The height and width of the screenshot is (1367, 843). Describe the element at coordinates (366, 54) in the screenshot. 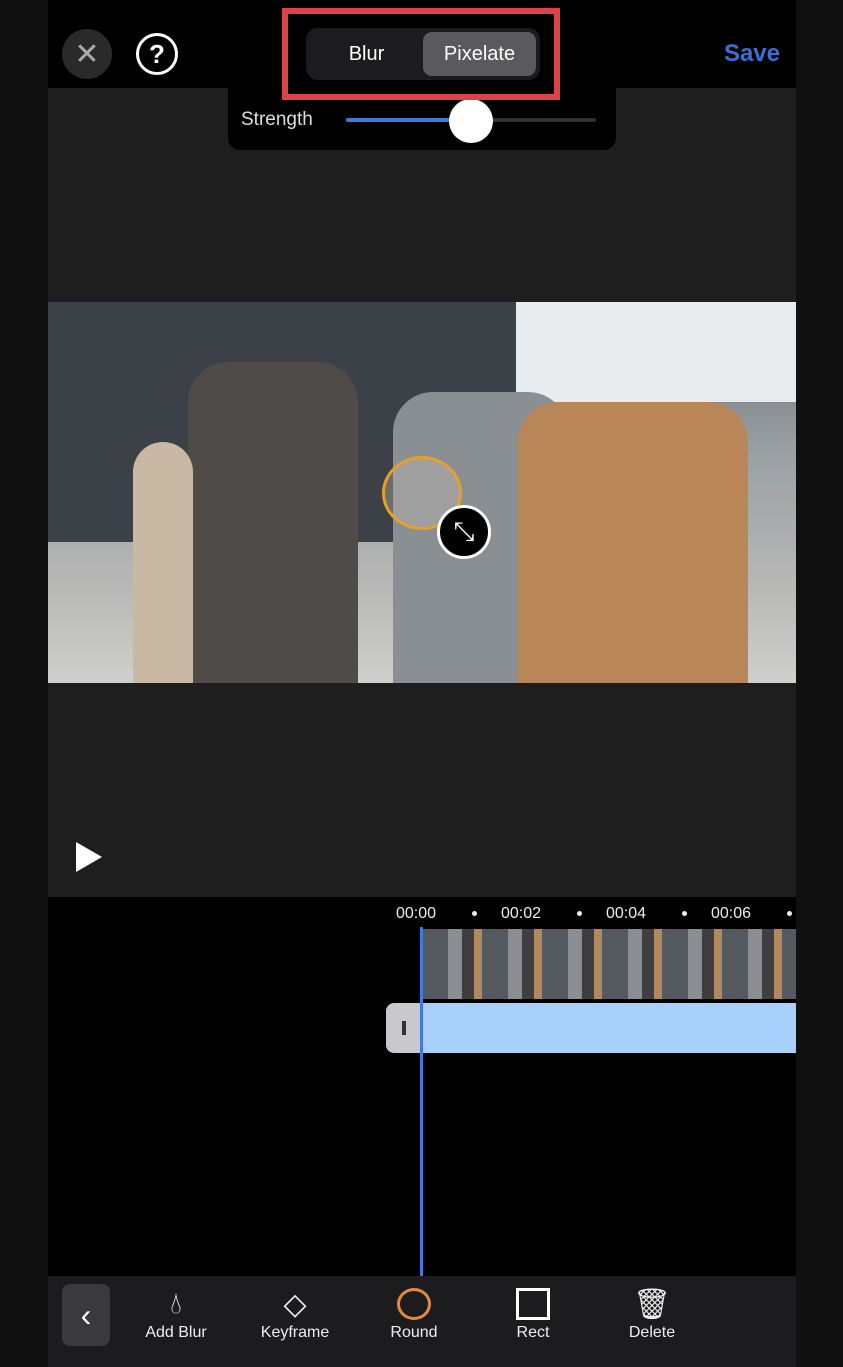

I see `mode-blur: Blur` at that location.